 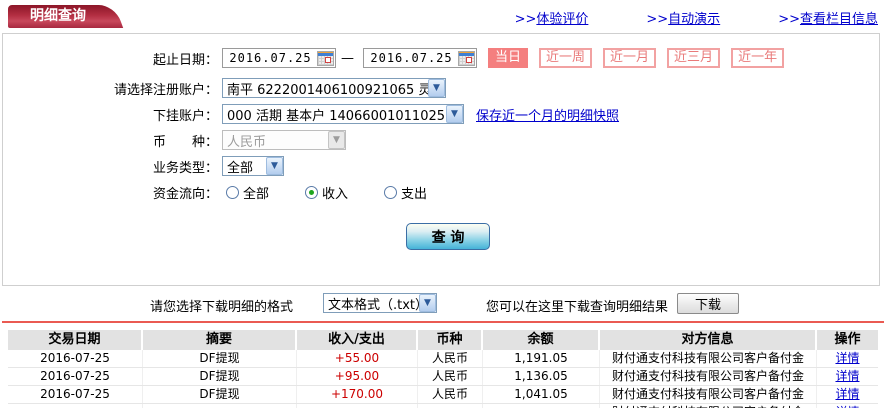 What do you see at coordinates (357, 340) in the screenshot?
I see `header-amount: 收入/支出` at bounding box center [357, 340].